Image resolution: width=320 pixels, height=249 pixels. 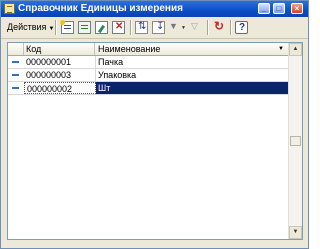 What do you see at coordinates (59, 49) in the screenshot?
I see `column-header-code: Код` at bounding box center [59, 49].